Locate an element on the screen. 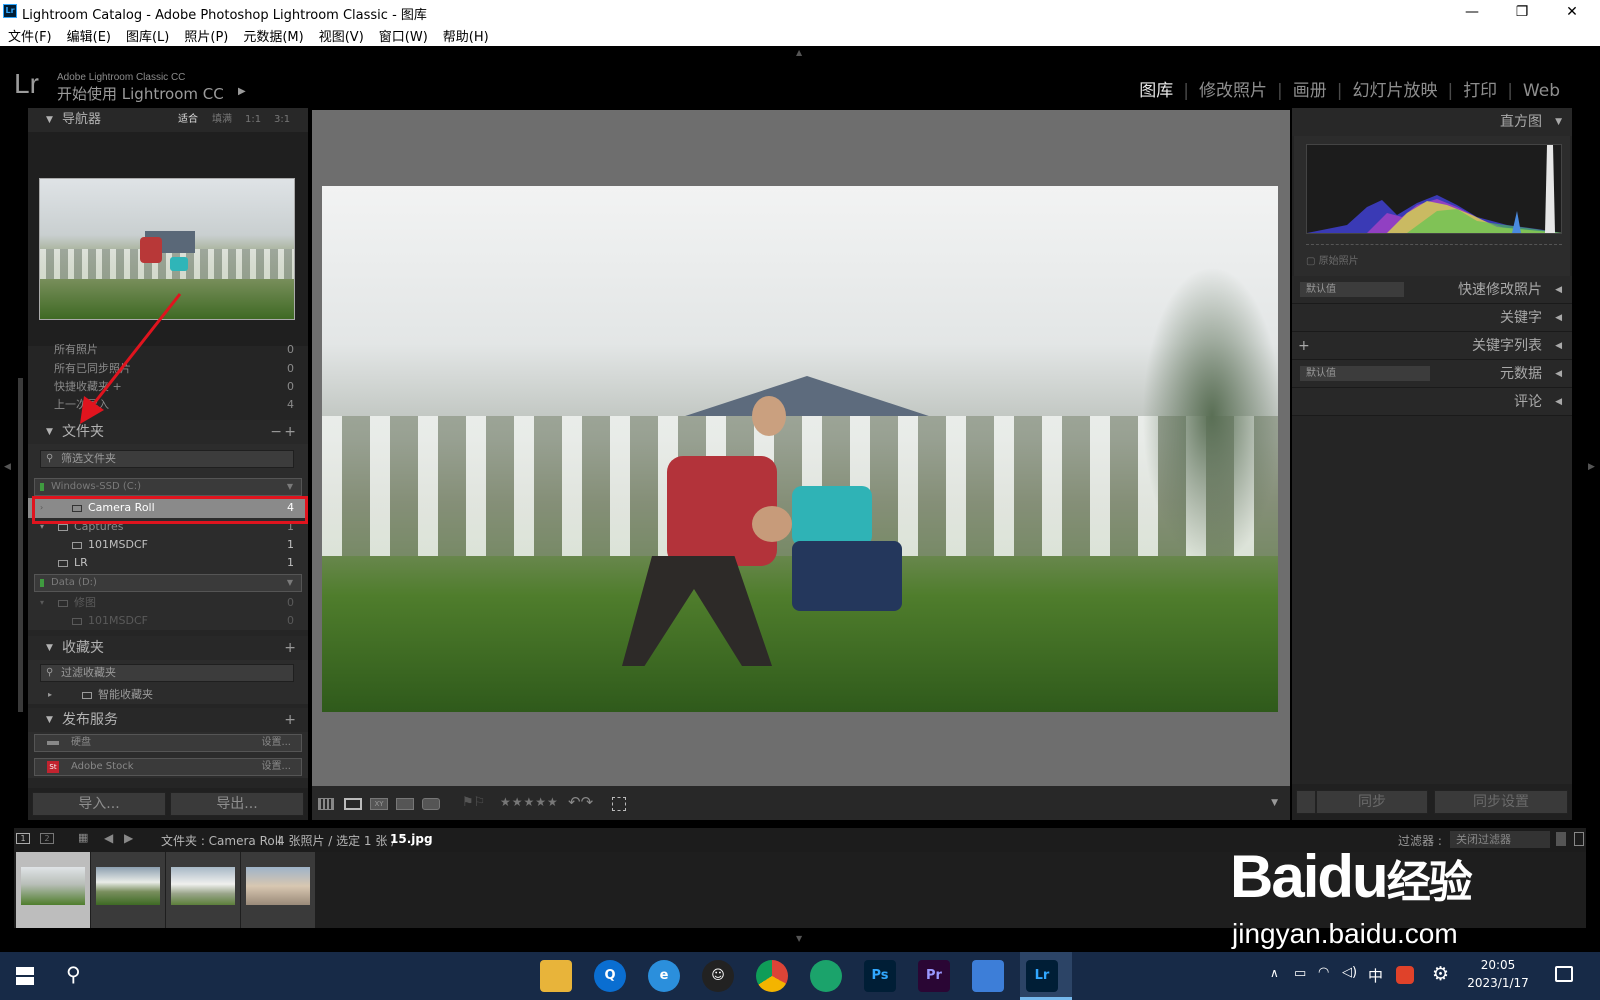 The image size is (1600, 1000). primary-window-button: 1 is located at coordinates (23, 838).